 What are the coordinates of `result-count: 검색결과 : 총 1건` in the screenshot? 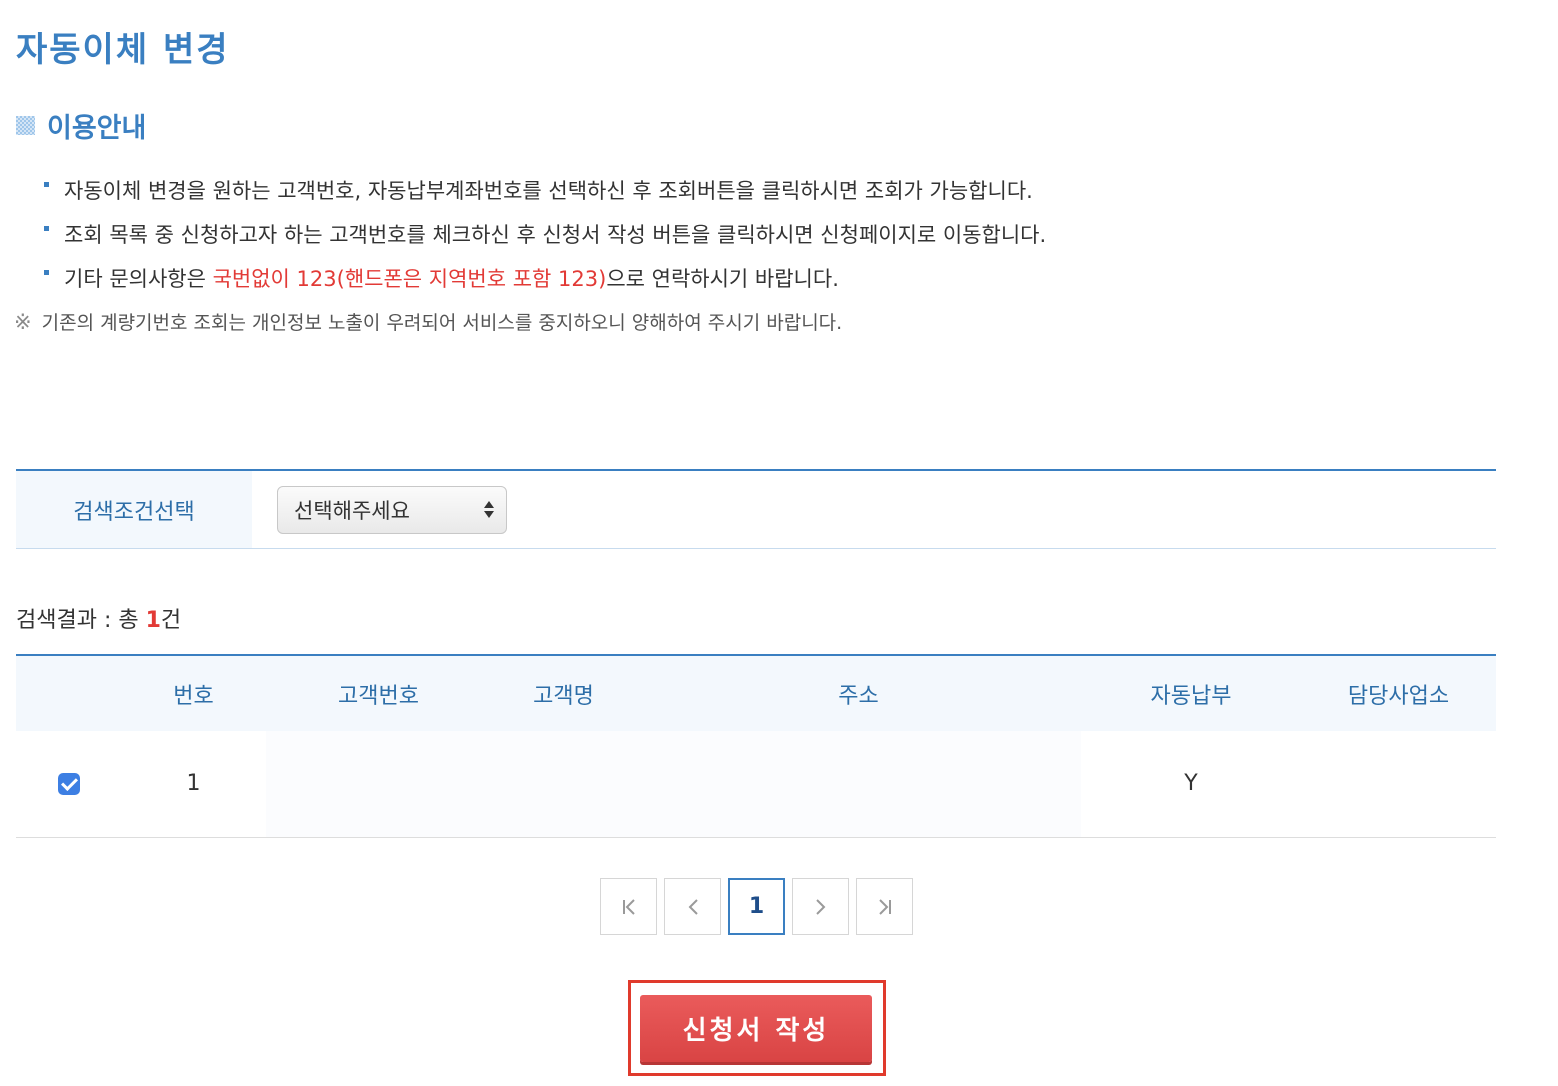 It's located at (98, 618).